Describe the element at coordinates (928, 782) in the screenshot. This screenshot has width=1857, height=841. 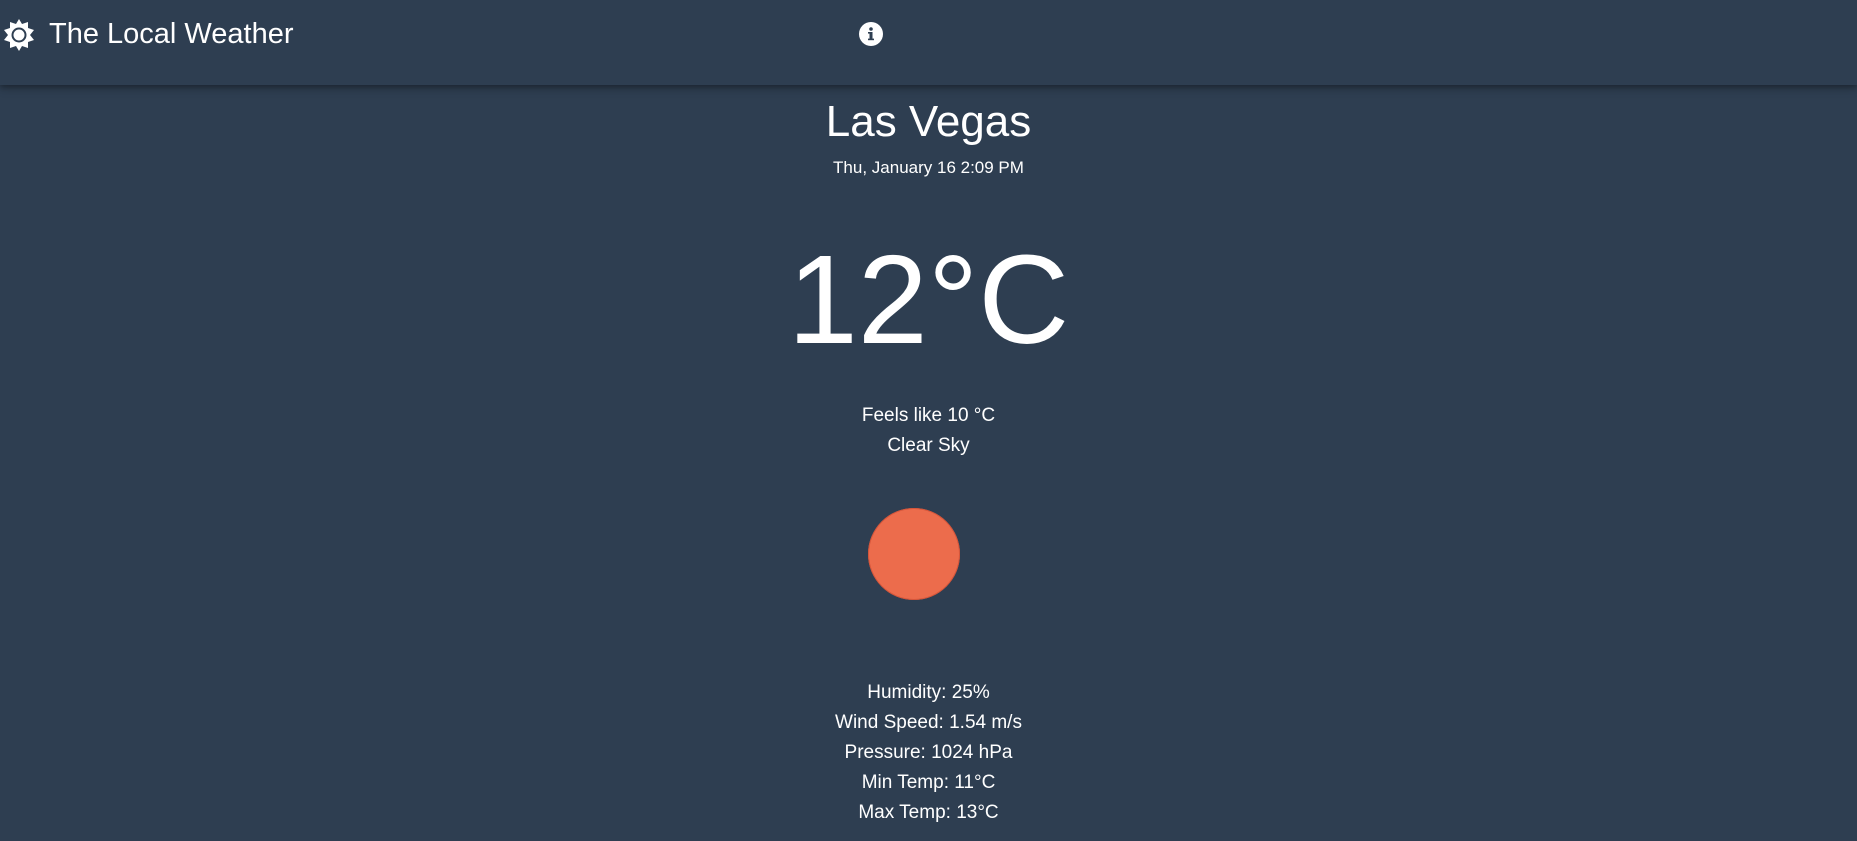
I see `min-temp-stat: Min Temp: 11°C` at that location.